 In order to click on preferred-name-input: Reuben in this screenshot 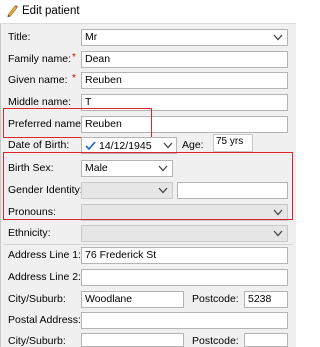, I will do `click(184, 124)`.